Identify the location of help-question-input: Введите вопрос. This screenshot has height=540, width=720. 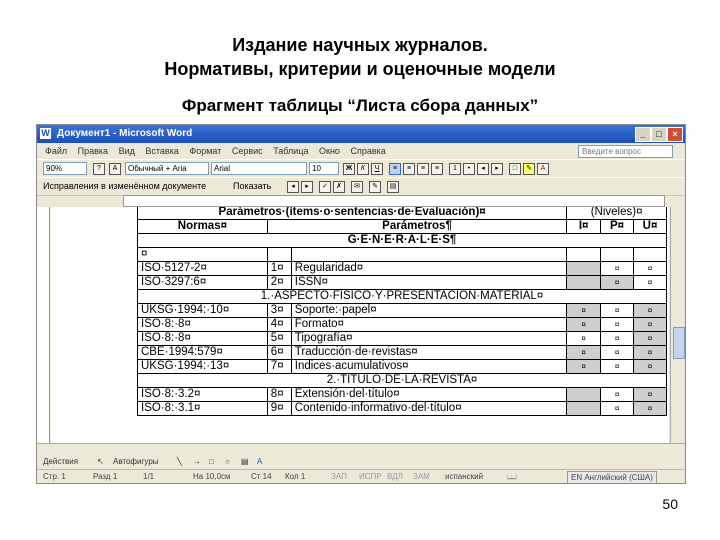
(625, 151).